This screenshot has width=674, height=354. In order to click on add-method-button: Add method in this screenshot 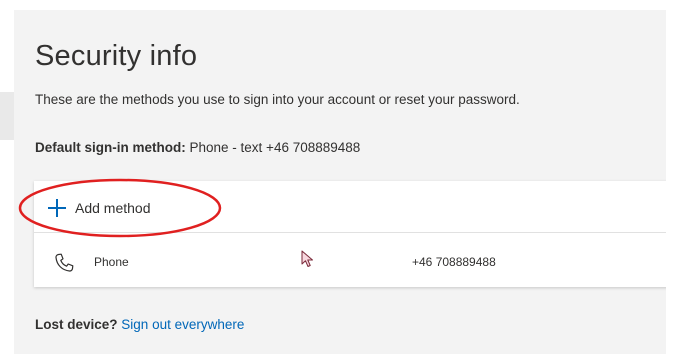, I will do `click(99, 208)`.